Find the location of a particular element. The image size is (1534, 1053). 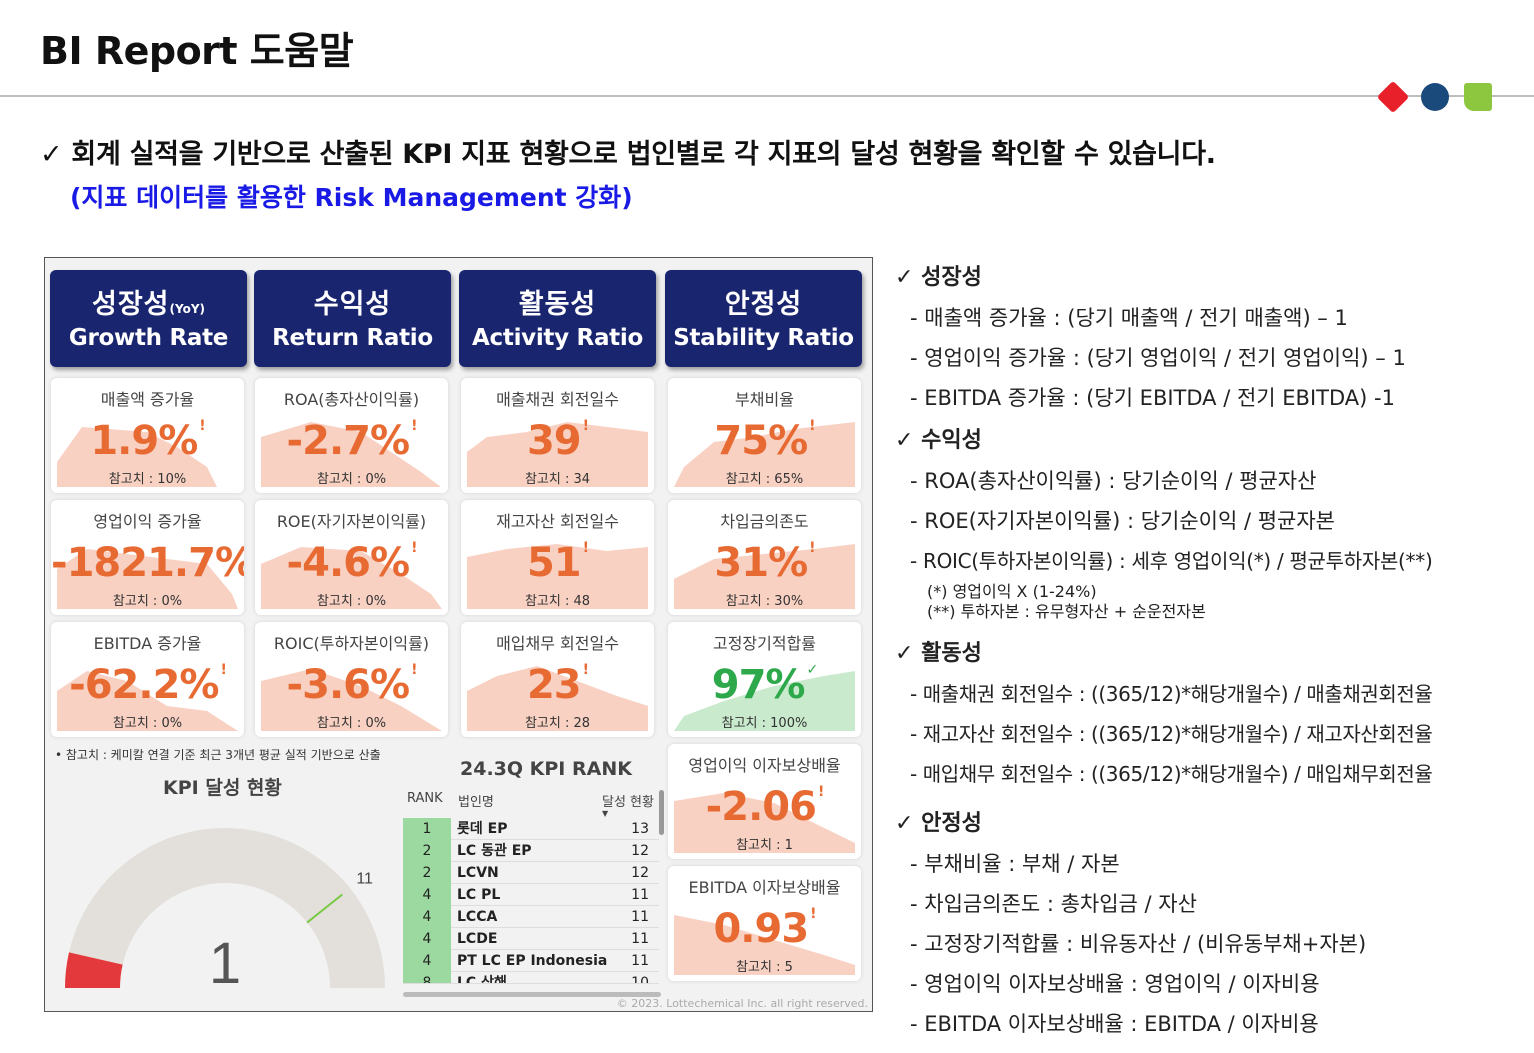

header-kr: 수익성 is located at coordinates (352, 304).